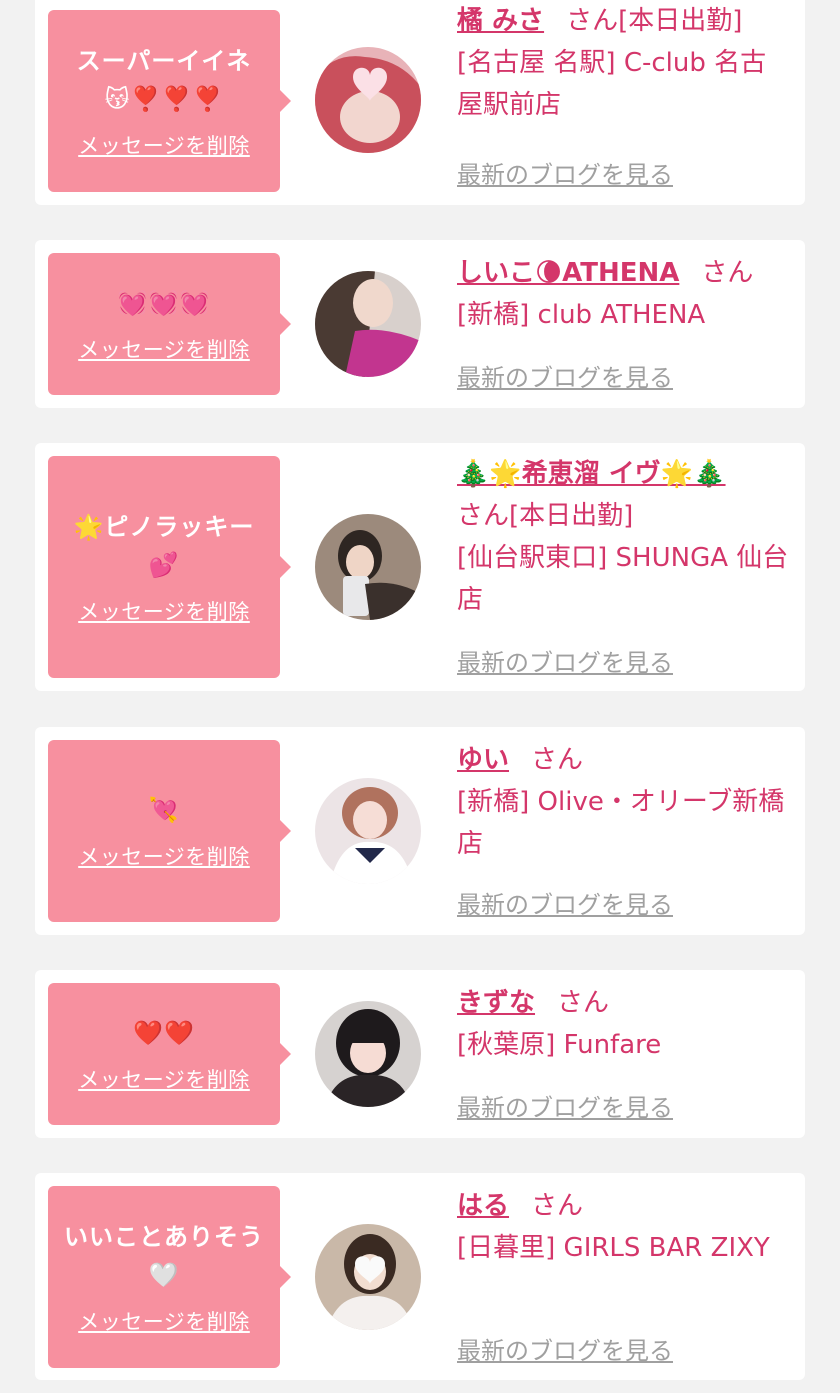 This screenshot has width=840, height=1393. What do you see at coordinates (581, 315) in the screenshot?
I see `shop-name: [新橋] club ATHENA` at bounding box center [581, 315].